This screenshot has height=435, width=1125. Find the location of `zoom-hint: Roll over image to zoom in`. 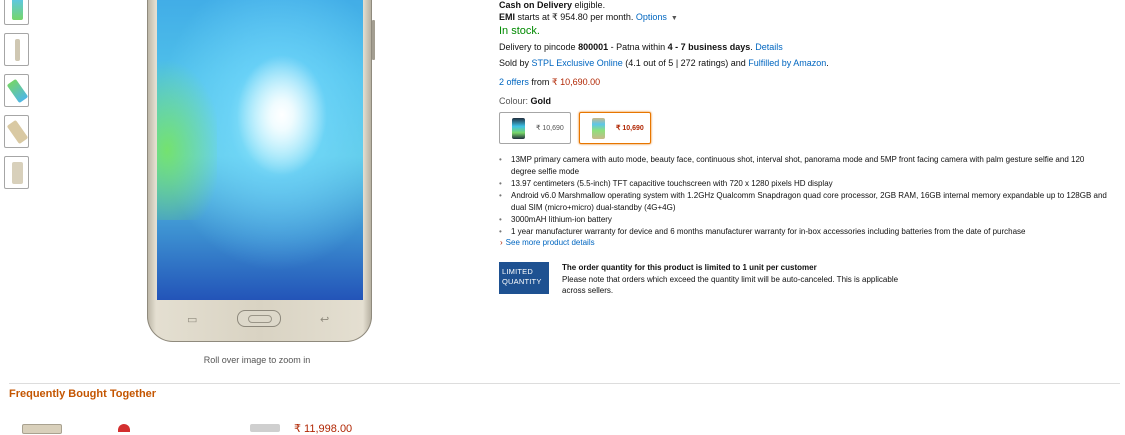

zoom-hint: Roll over image to zoom in is located at coordinates (257, 360).